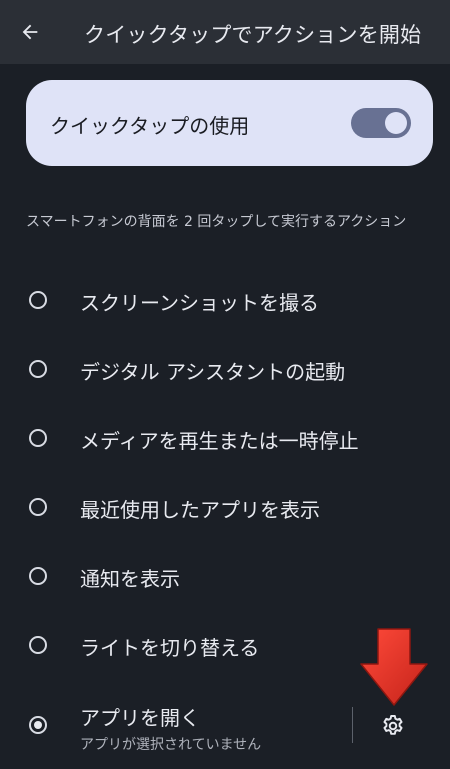 The image size is (450, 769). I want to click on divider, so click(352, 725).